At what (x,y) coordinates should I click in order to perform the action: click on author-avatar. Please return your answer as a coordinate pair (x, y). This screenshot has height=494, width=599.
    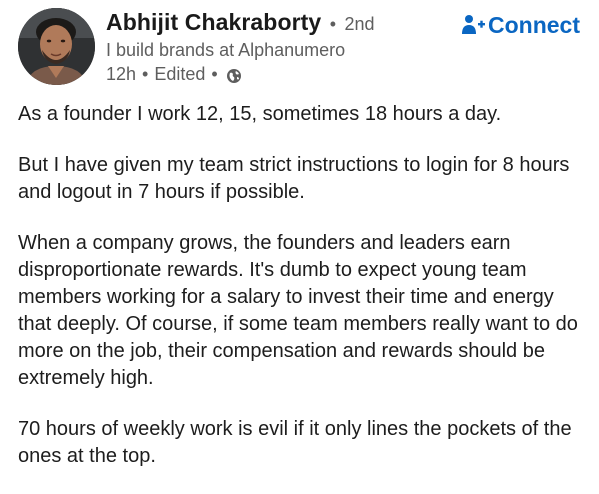
    Looking at the image, I should click on (56, 46).